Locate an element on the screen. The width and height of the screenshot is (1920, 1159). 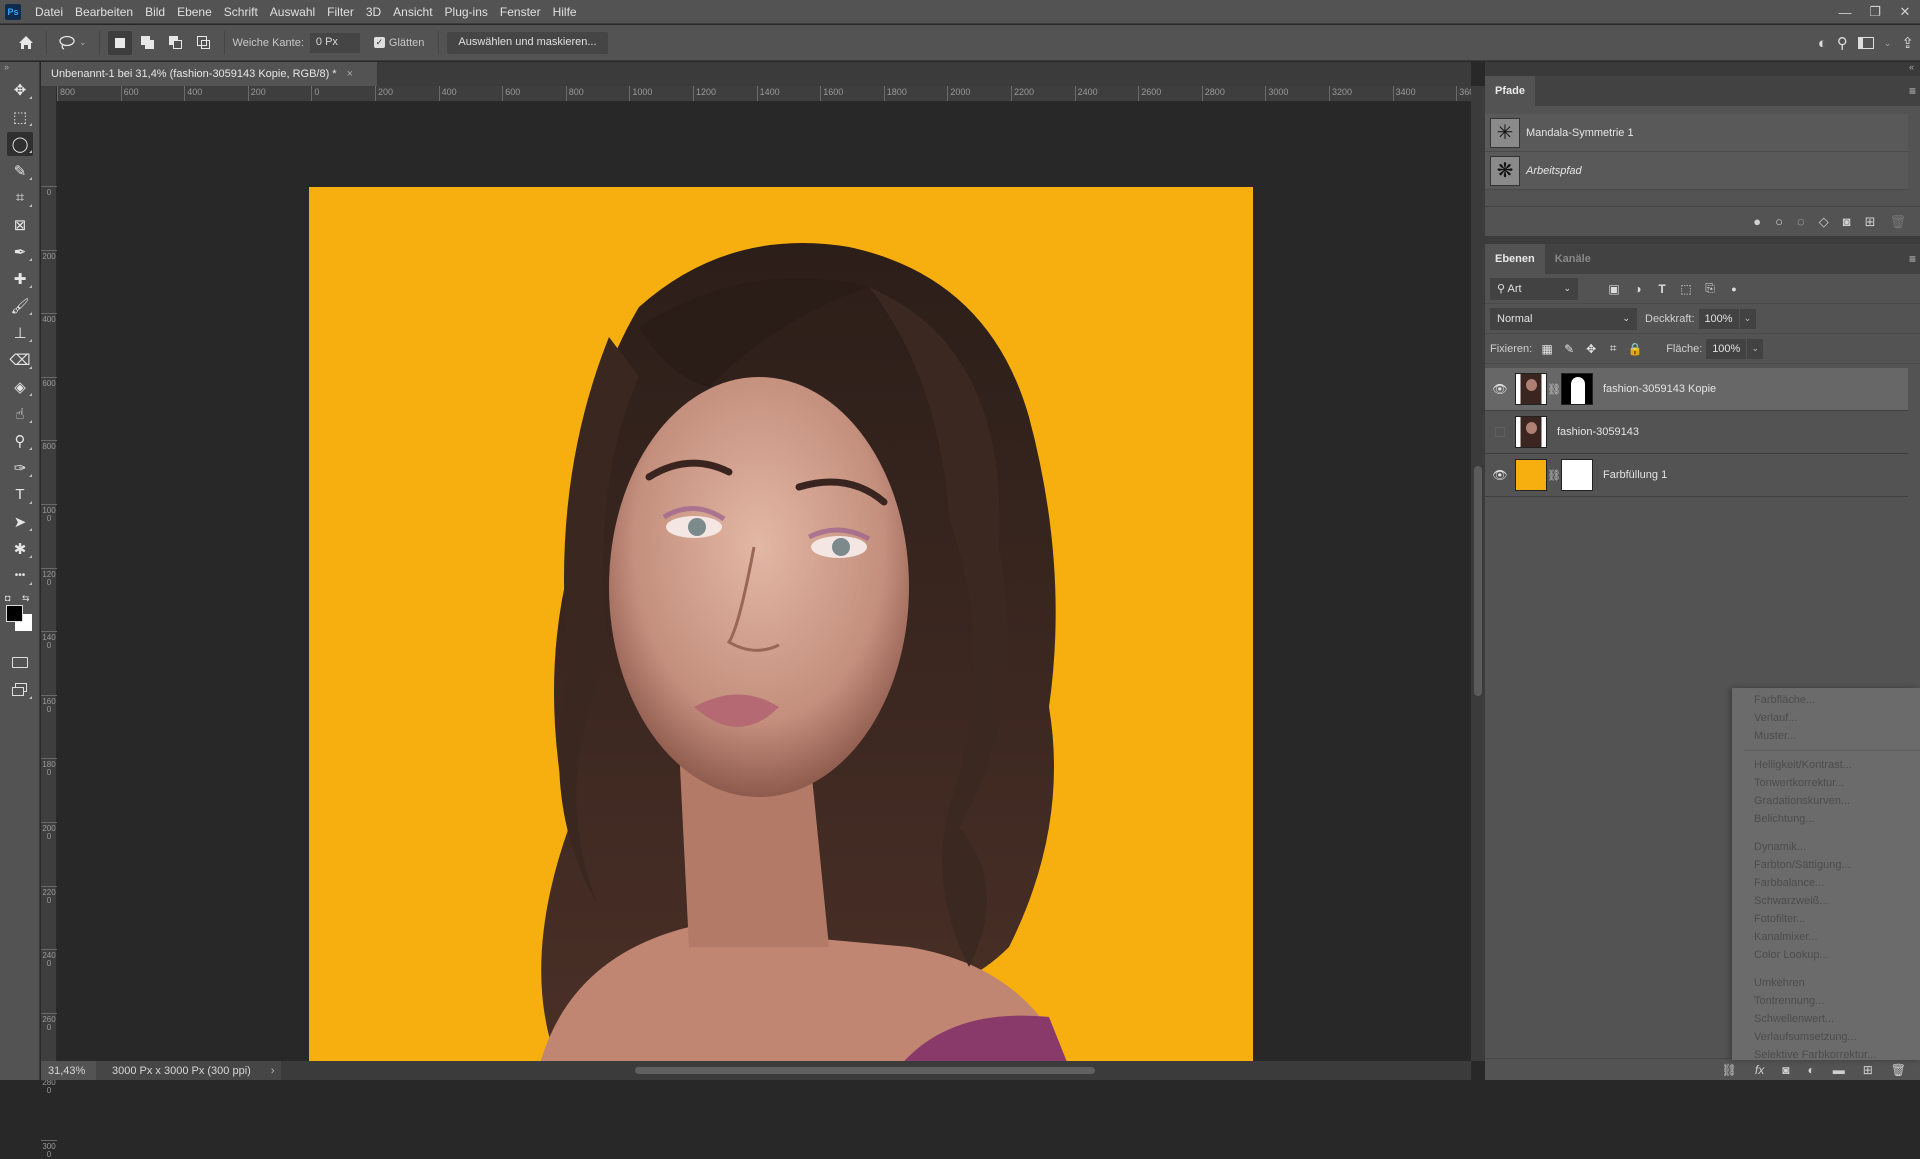
lock-transparency-icon: ▦ is located at coordinates (1547, 349).